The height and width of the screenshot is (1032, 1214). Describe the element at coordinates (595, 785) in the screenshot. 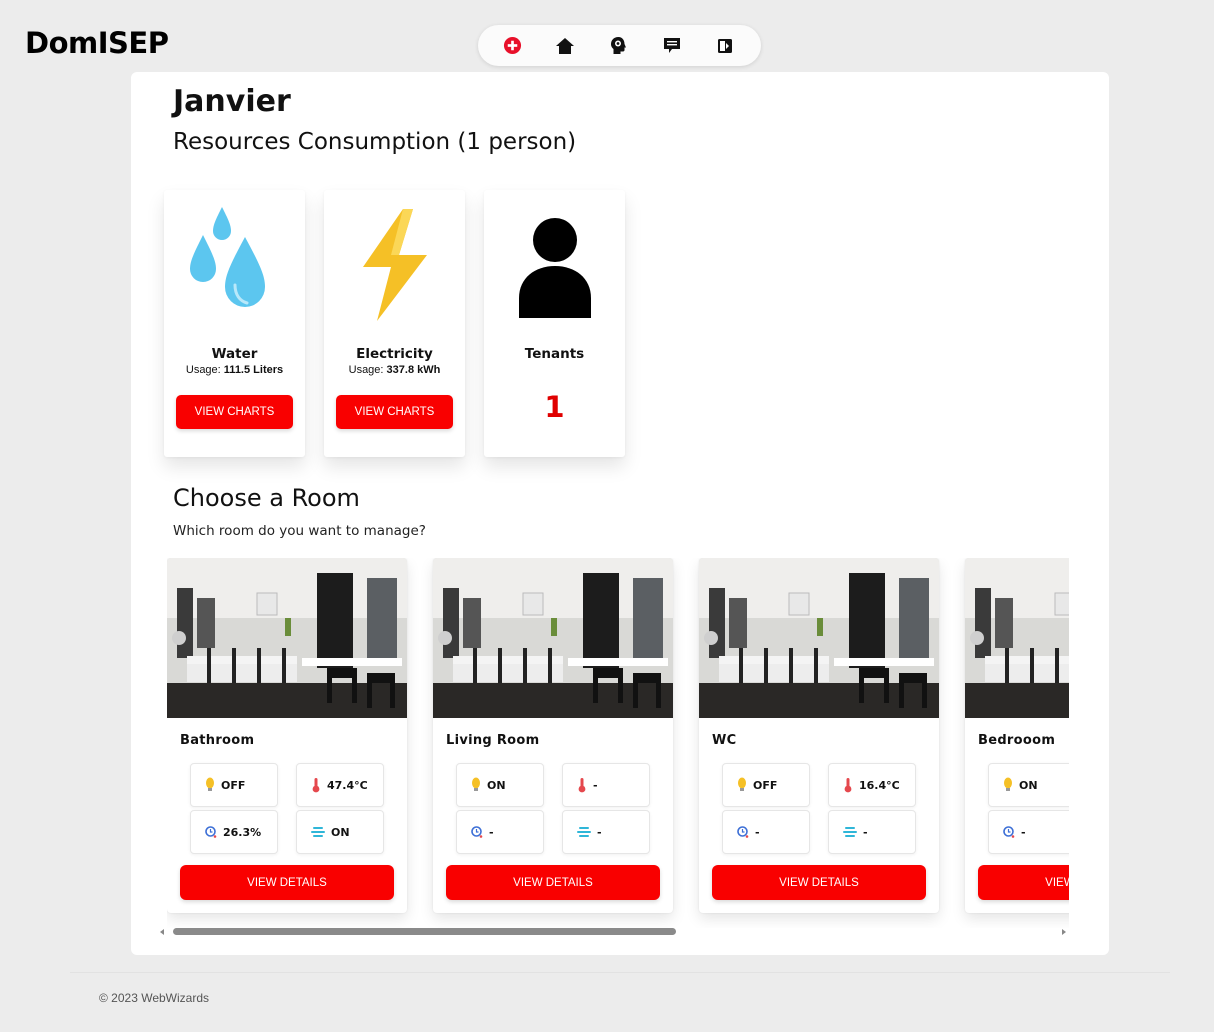

I see `temperature-value: -` at that location.